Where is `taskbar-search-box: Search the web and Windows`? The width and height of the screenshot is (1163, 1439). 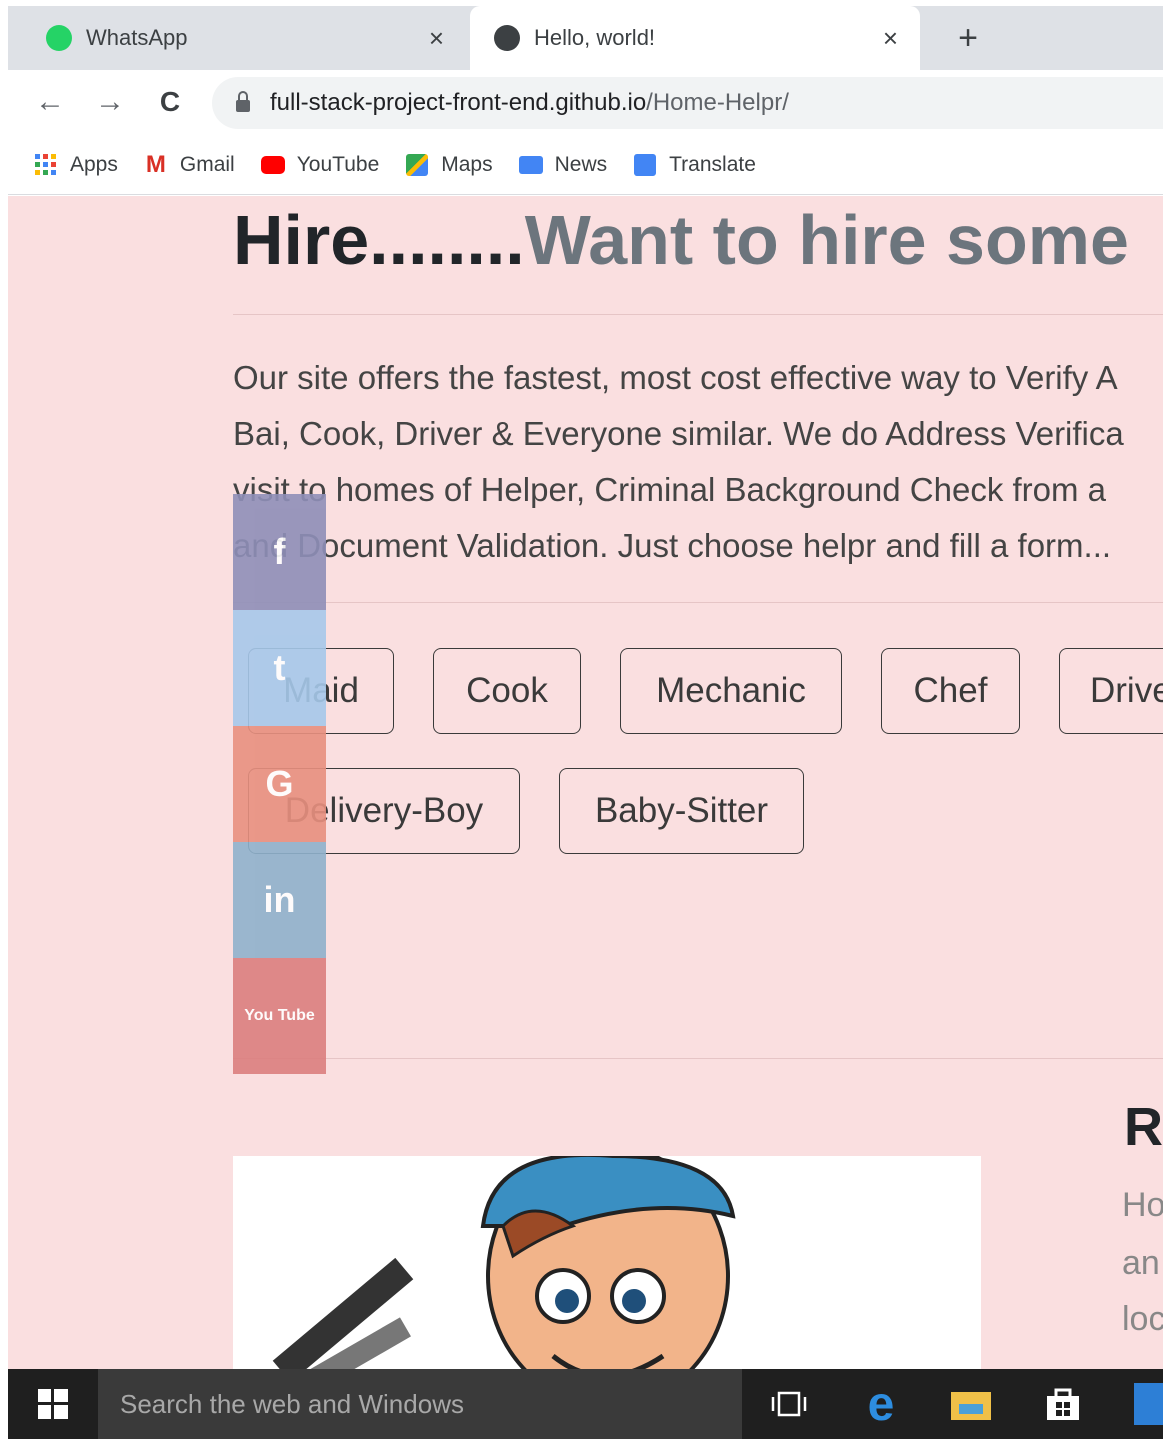
taskbar-search-box: Search the web and Windows is located at coordinates (420, 1404).